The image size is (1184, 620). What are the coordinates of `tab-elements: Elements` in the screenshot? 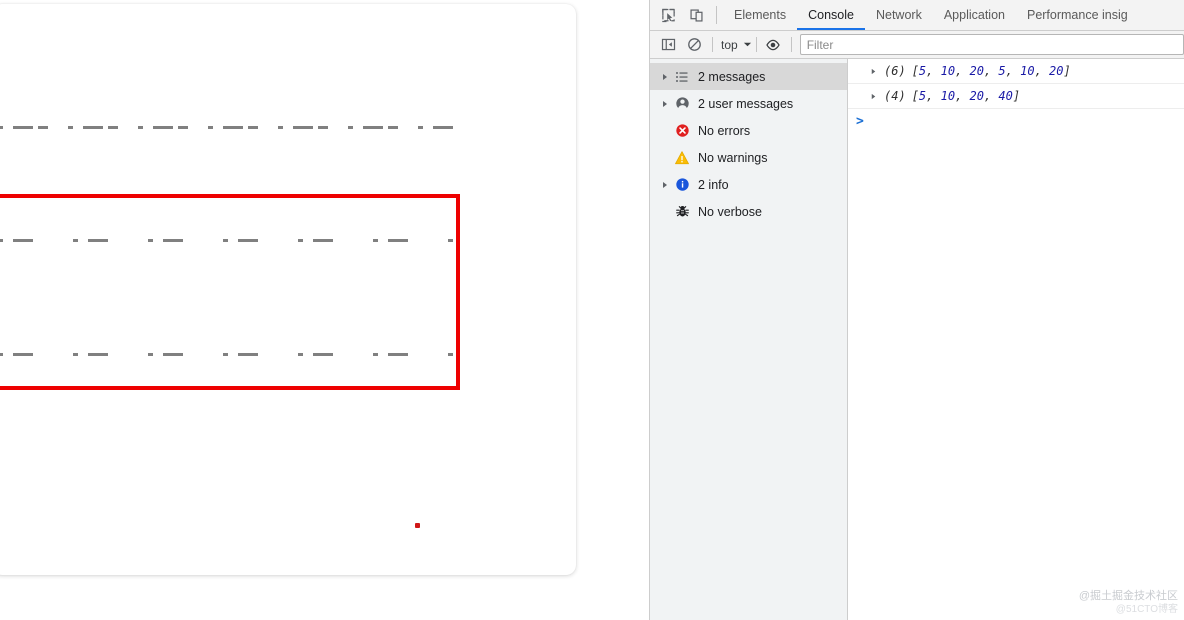 It's located at (760, 15).